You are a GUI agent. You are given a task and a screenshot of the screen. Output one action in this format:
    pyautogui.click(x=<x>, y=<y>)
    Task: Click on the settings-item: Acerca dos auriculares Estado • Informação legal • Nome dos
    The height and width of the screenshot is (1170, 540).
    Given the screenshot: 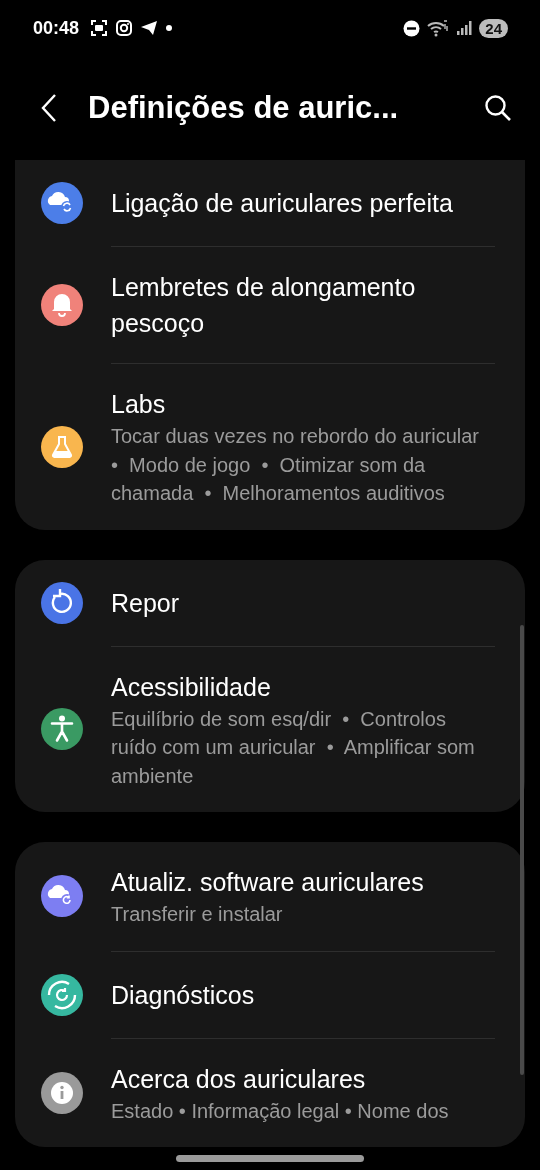 What is the action you would take?
    pyautogui.click(x=303, y=1092)
    